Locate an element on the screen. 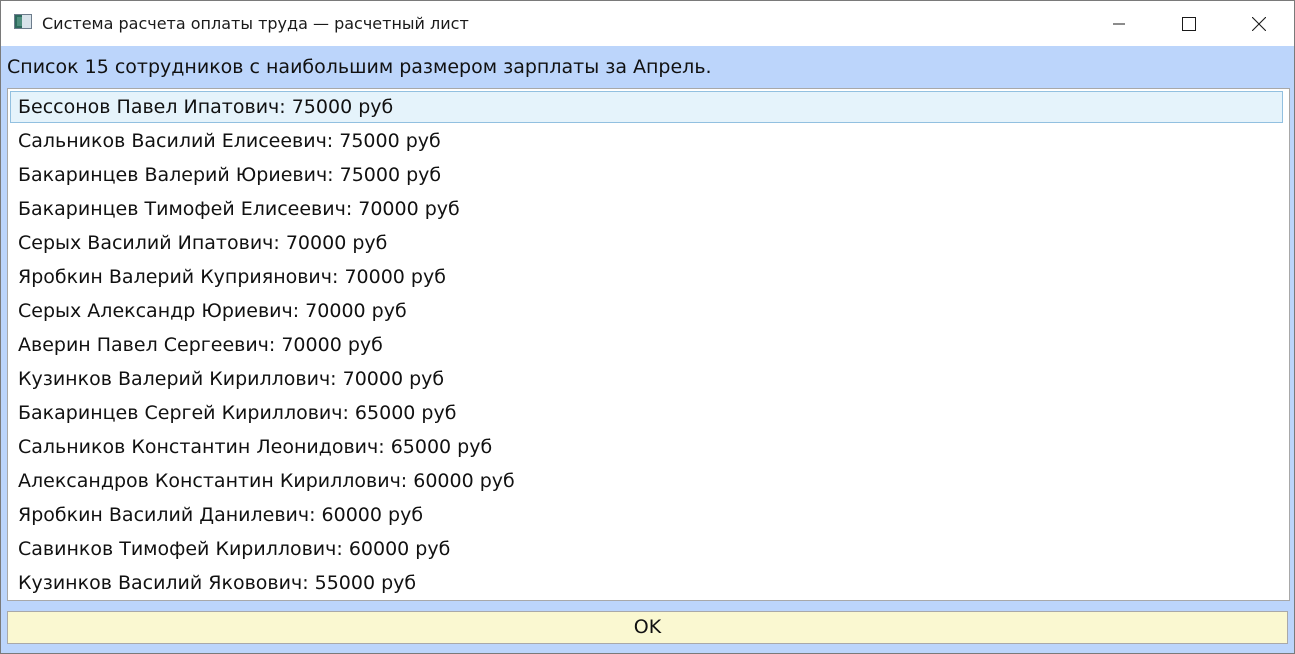 The width and height of the screenshot is (1295, 654). employee-list-item: Бессонов Павел Ипатович: 75000 руб is located at coordinates (646, 107).